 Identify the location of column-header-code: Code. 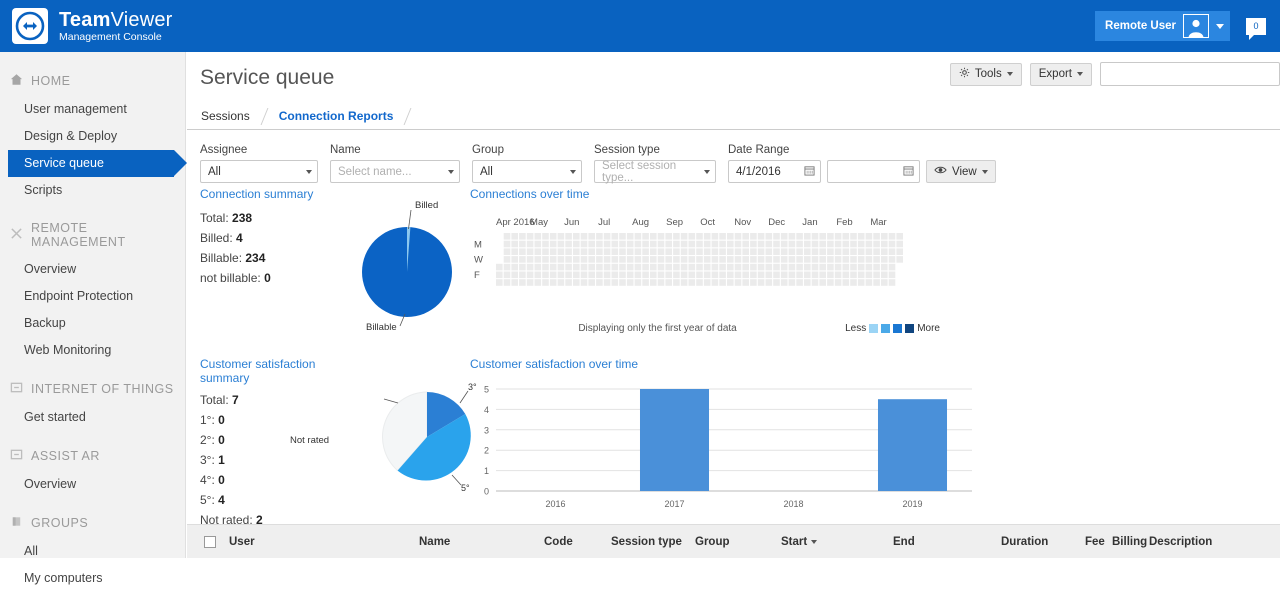
(558, 542).